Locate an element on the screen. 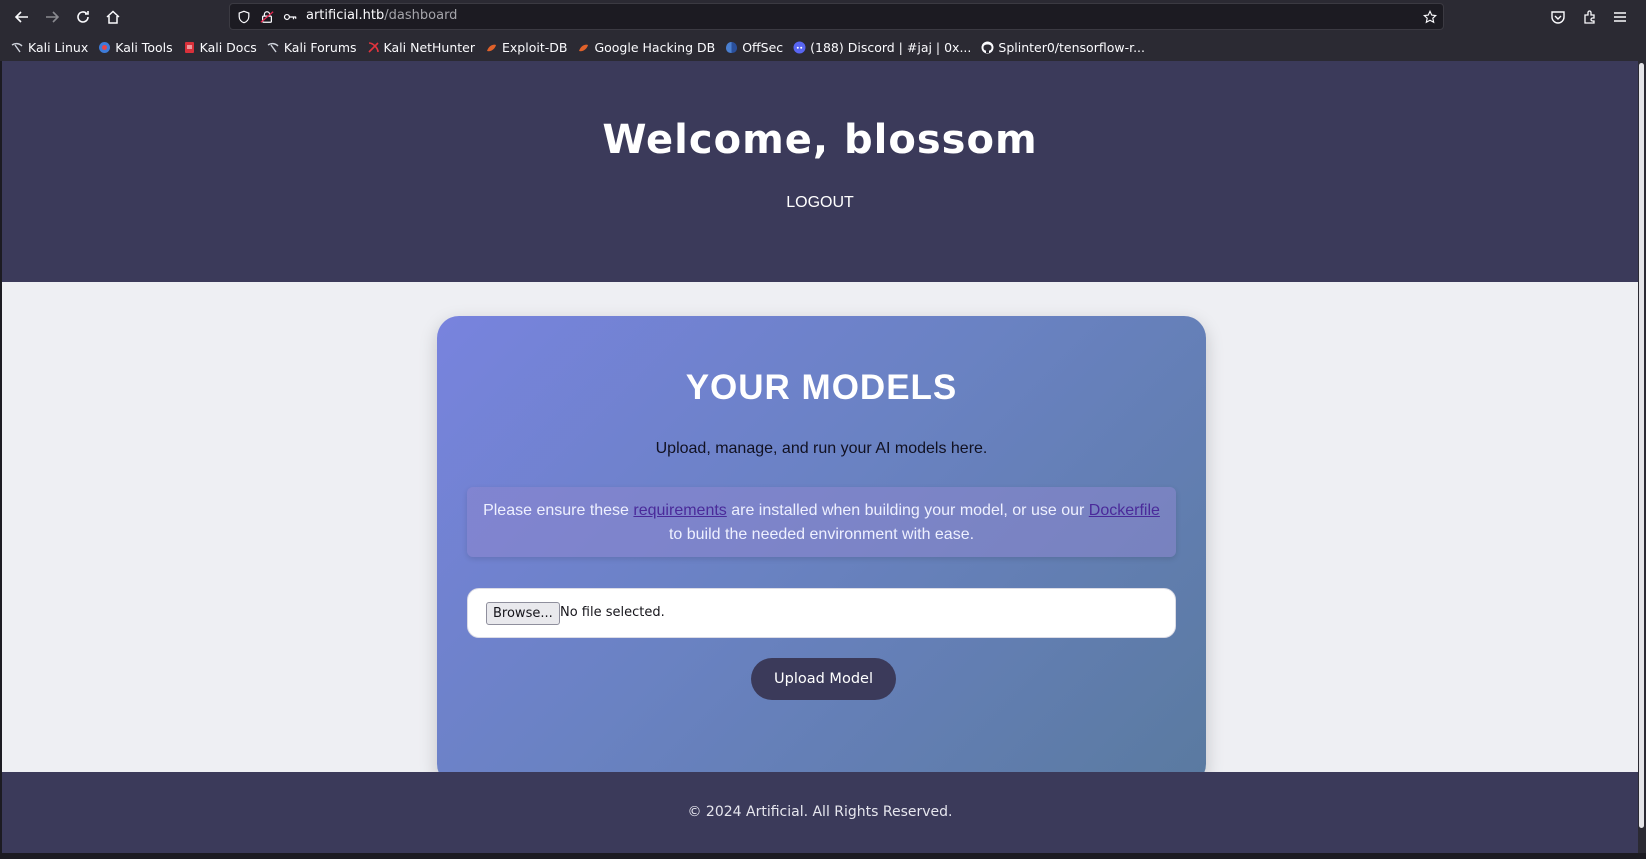 This screenshot has height=859, width=1646. bookmark-offsec: OffSec is located at coordinates (754, 47).